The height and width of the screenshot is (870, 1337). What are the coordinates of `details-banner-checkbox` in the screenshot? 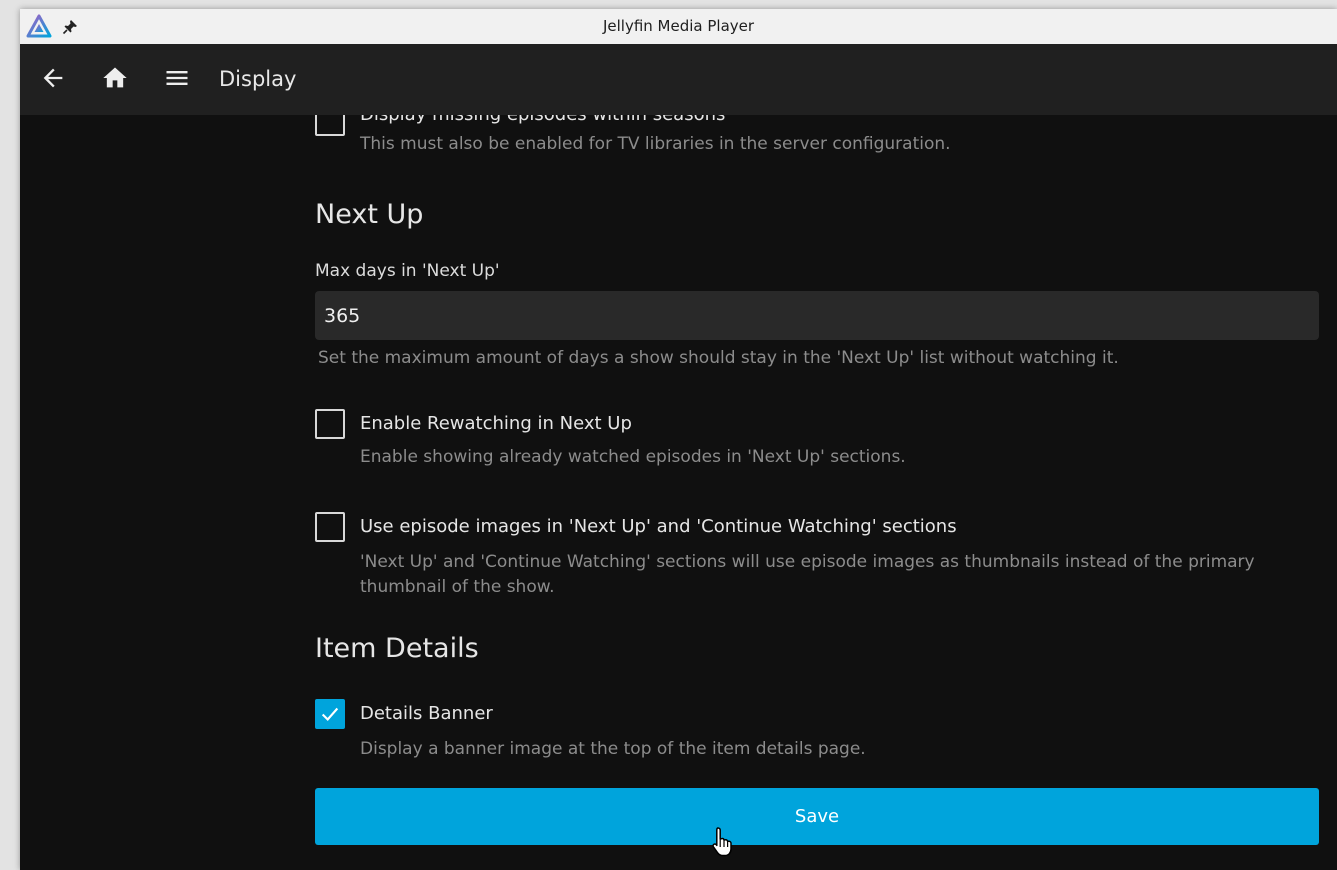 It's located at (330, 714).